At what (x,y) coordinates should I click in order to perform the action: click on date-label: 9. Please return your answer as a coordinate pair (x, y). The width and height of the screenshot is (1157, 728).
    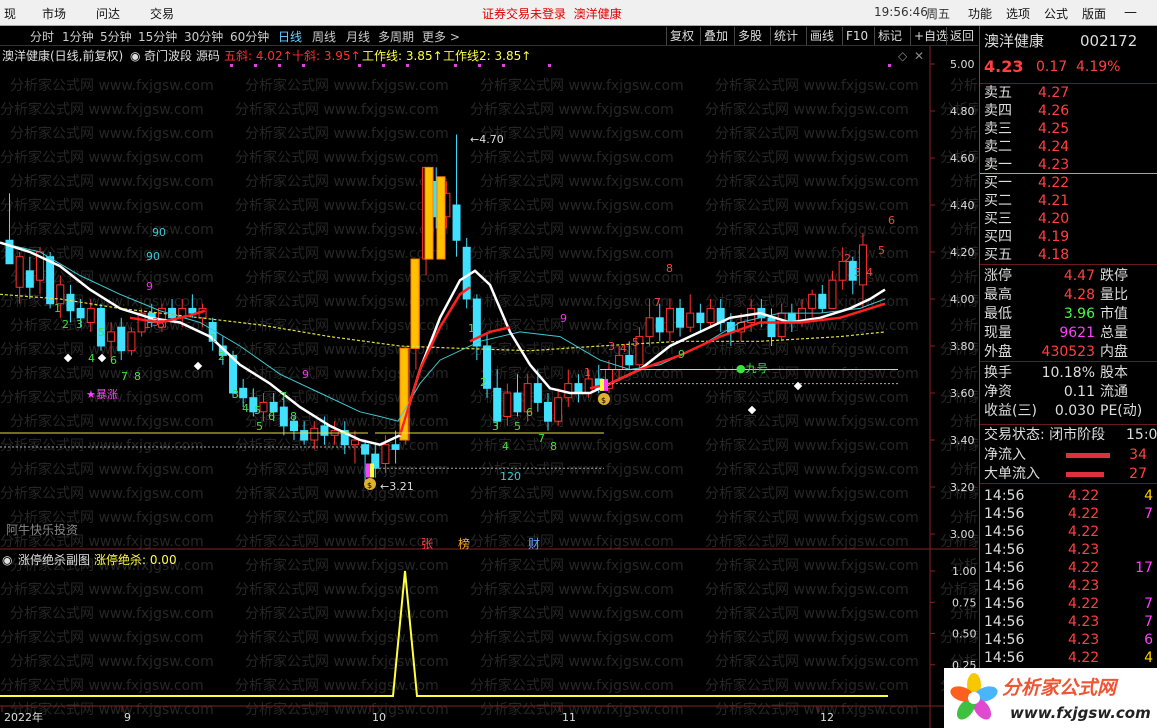
    Looking at the image, I should click on (127, 717).